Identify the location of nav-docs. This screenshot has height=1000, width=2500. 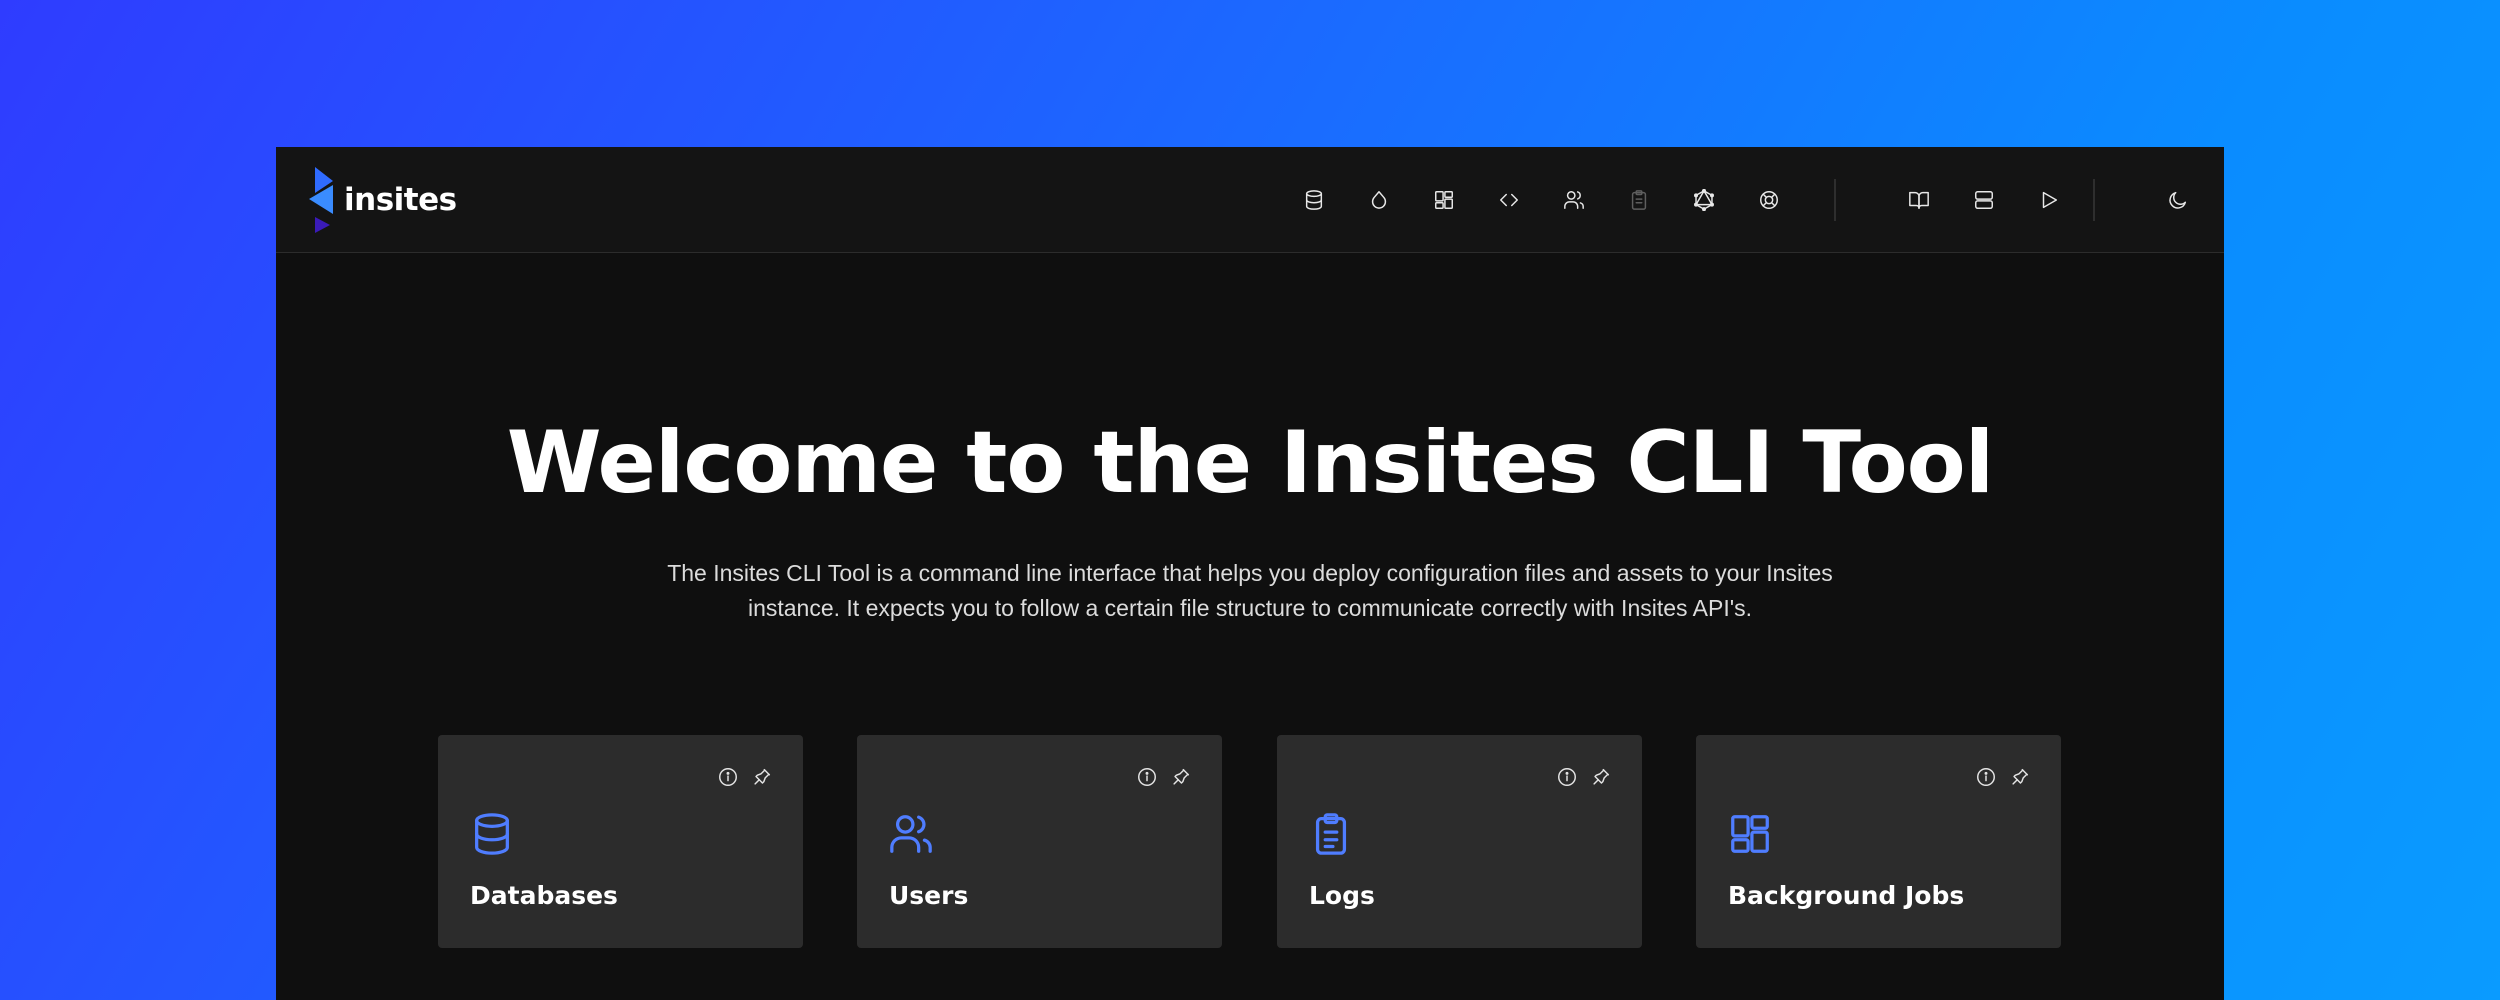
(1919, 200).